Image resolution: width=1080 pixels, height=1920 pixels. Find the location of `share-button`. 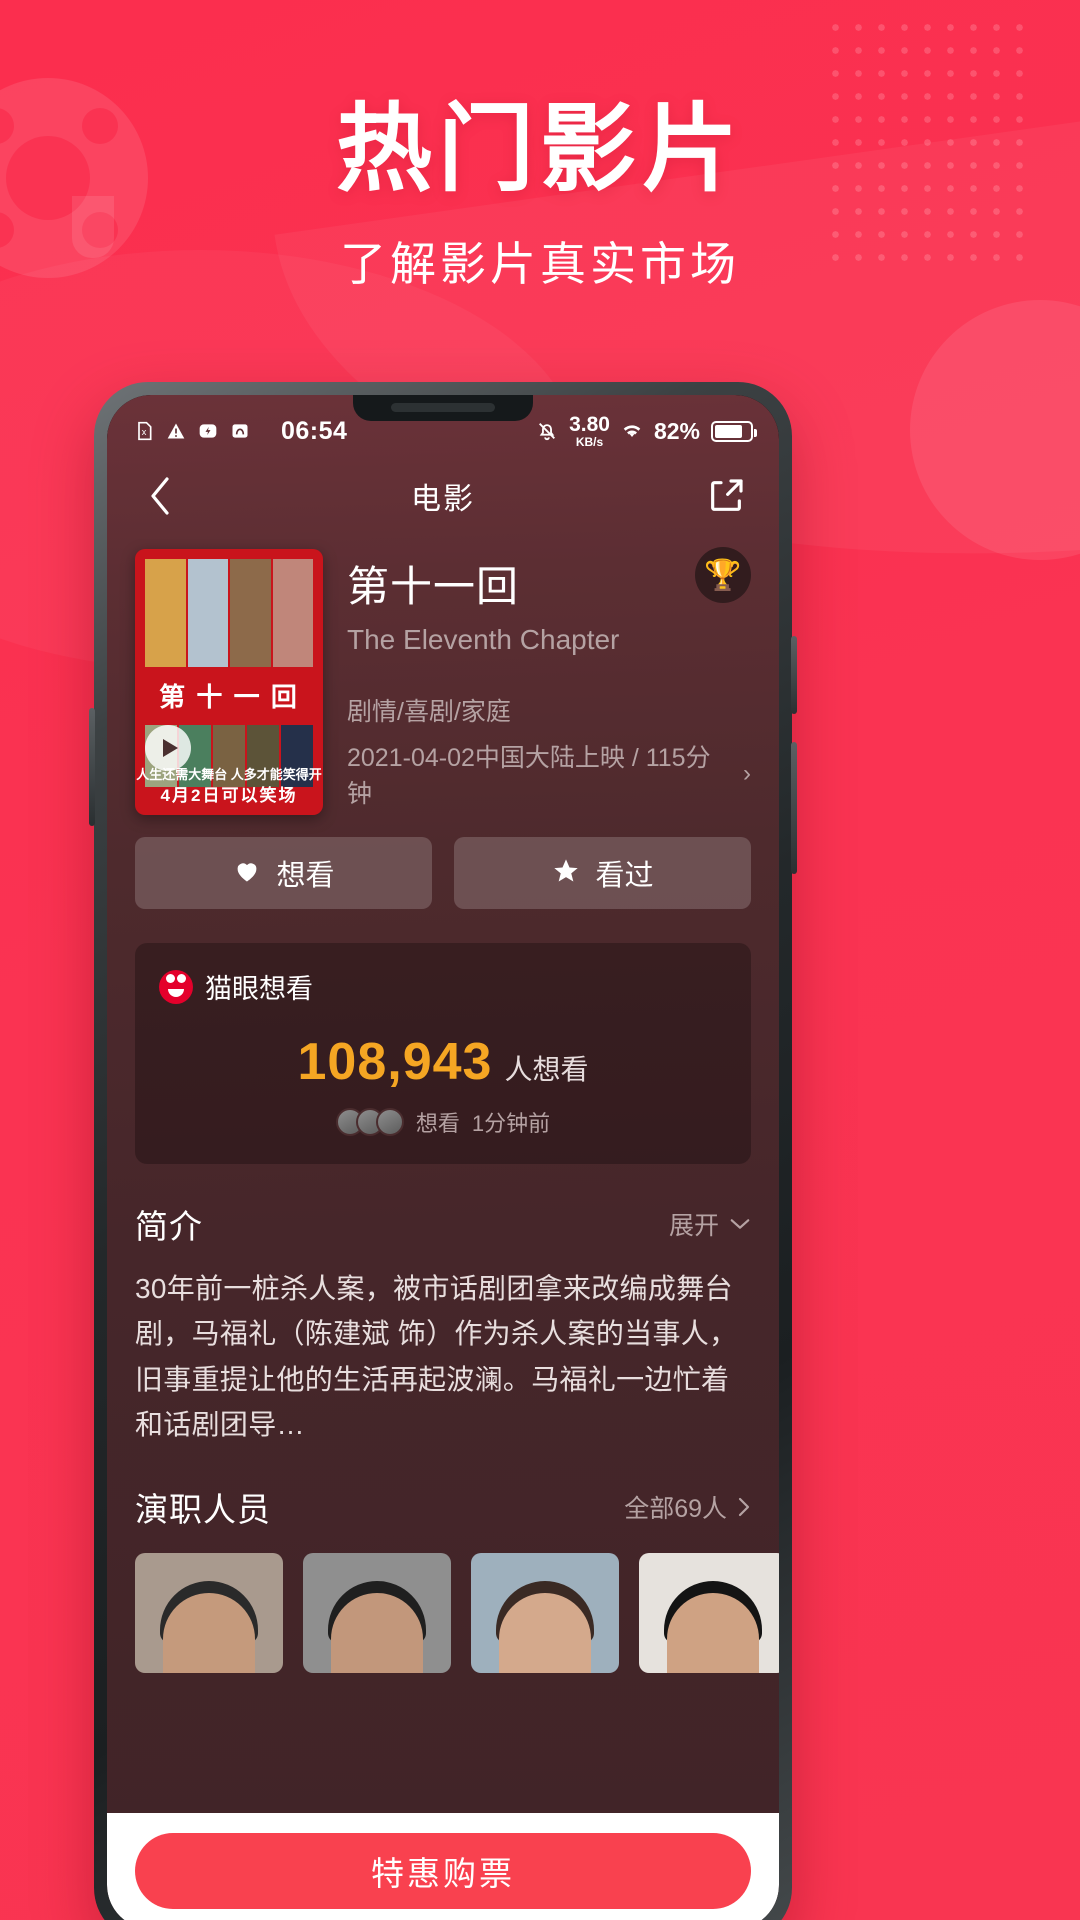

share-button is located at coordinates (726, 496).